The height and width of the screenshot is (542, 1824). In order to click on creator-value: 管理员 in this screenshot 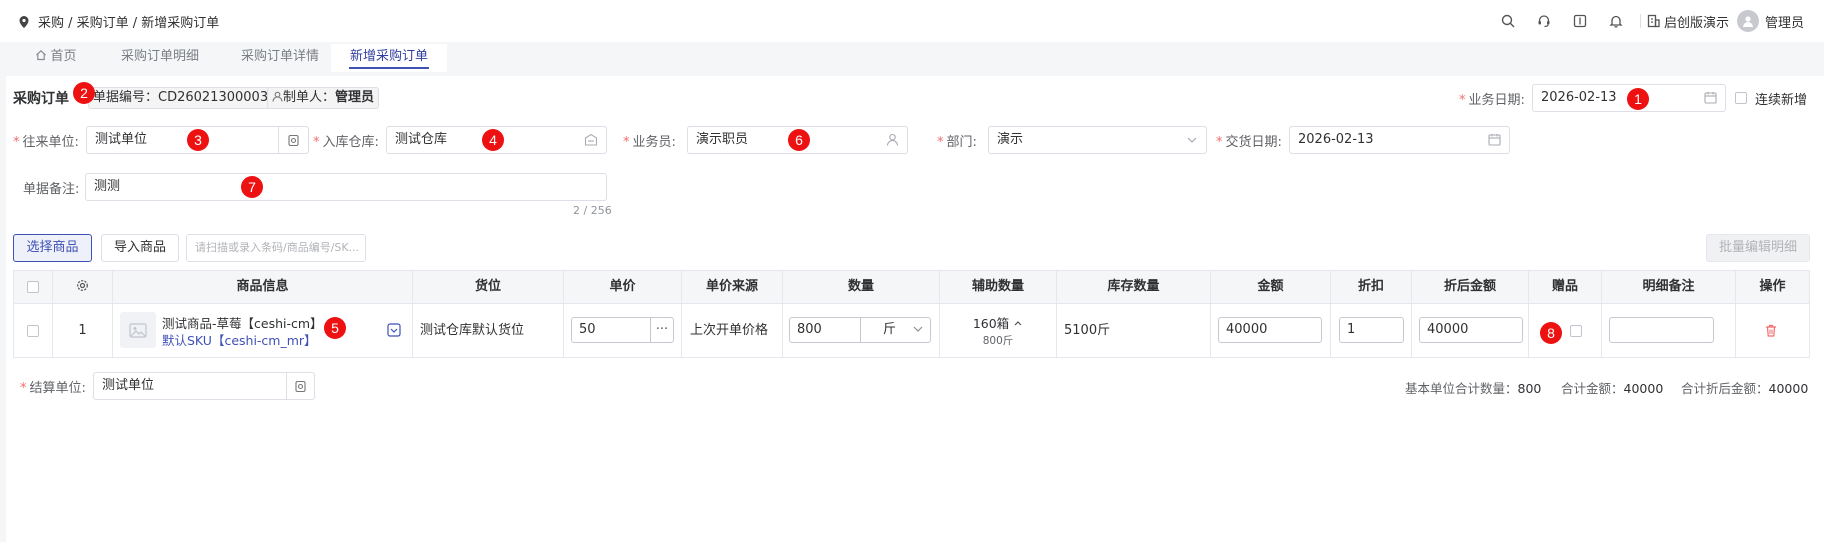, I will do `click(355, 97)`.